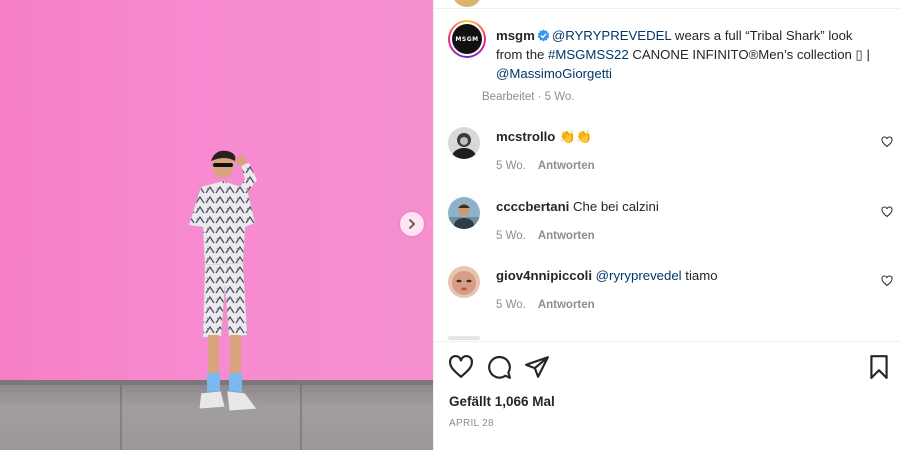 This screenshot has height=450, width=900. Describe the element at coordinates (554, 73) in the screenshot. I see `caption-mention-link-2: @MassimoGiorgetti` at that location.